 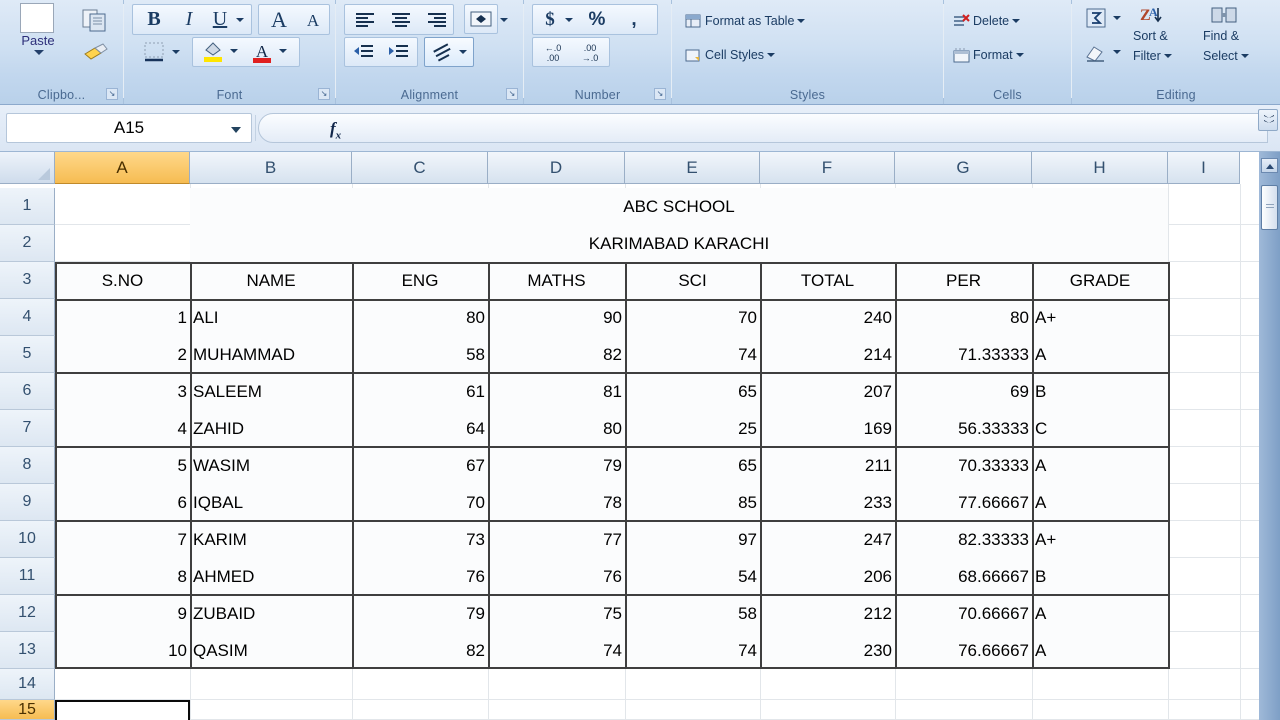 I want to click on cell-name-8: AHMED, so click(x=271, y=576).